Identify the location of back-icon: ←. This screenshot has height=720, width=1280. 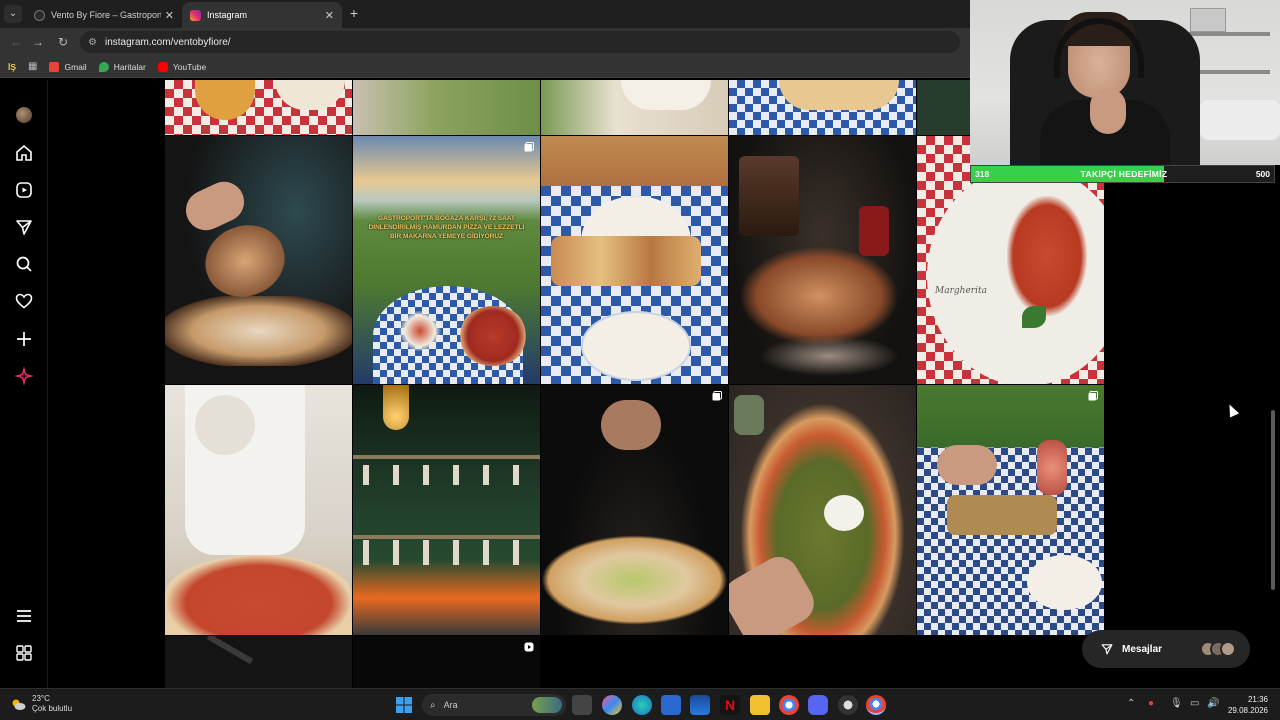
(16, 42).